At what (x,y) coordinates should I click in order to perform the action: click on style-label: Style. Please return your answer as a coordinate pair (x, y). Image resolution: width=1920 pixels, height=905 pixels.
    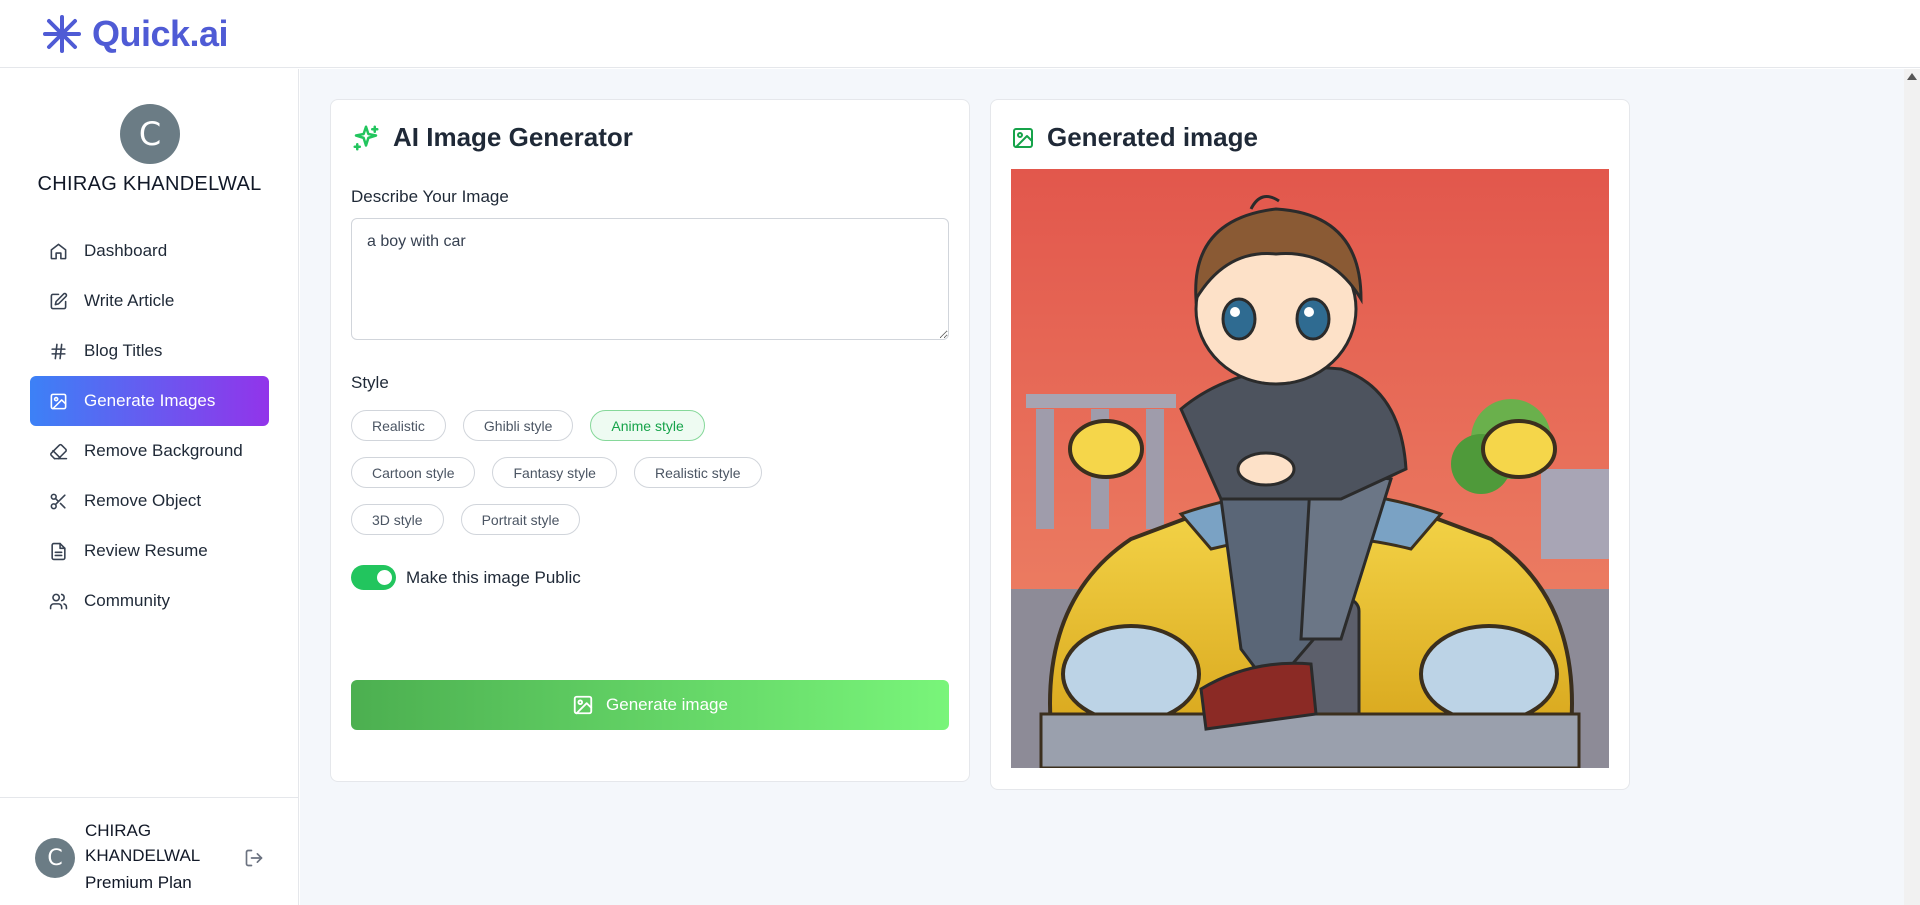
    Looking at the image, I should click on (370, 382).